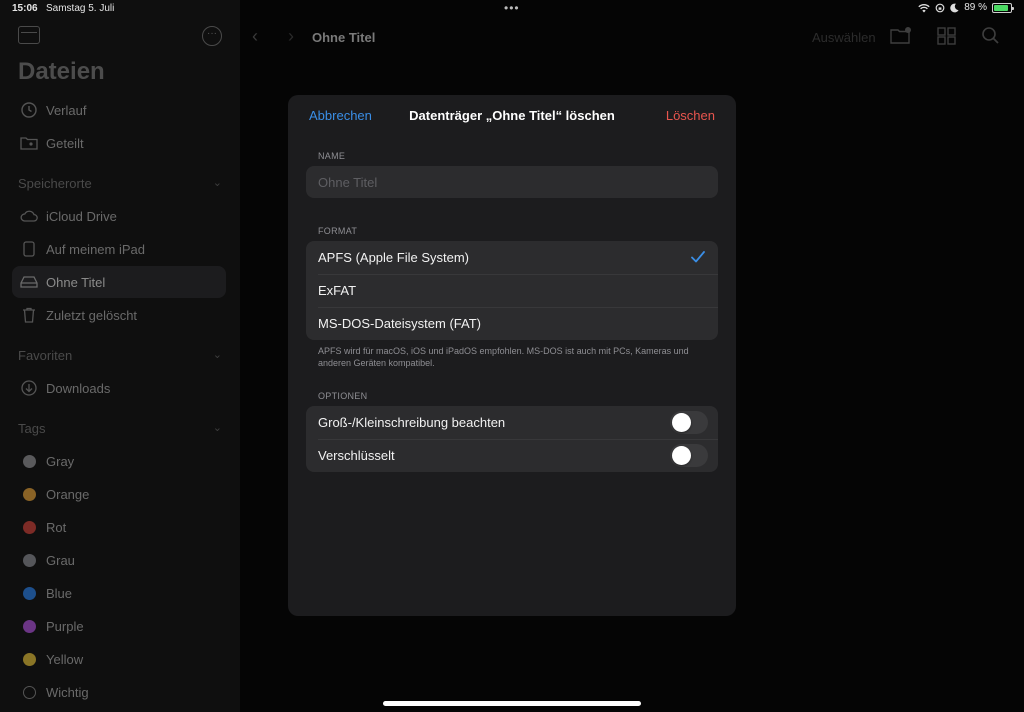  I want to click on home-indicator, so click(512, 703).